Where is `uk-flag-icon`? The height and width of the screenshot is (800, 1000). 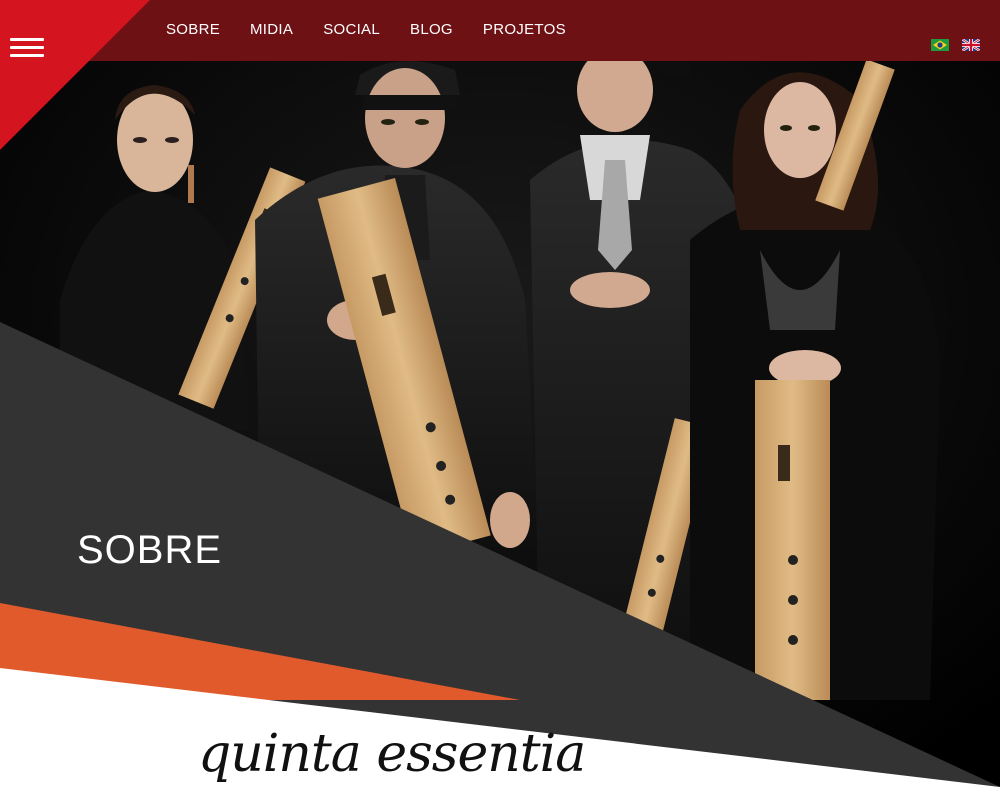 uk-flag-icon is located at coordinates (971, 45).